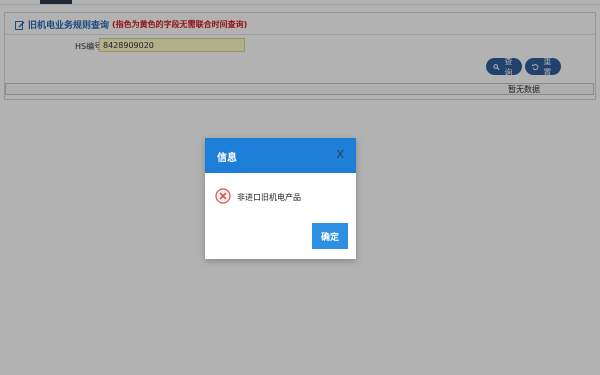 This screenshot has height=375, width=600. Describe the element at coordinates (330, 236) in the screenshot. I see `ok-button: 确定` at that location.